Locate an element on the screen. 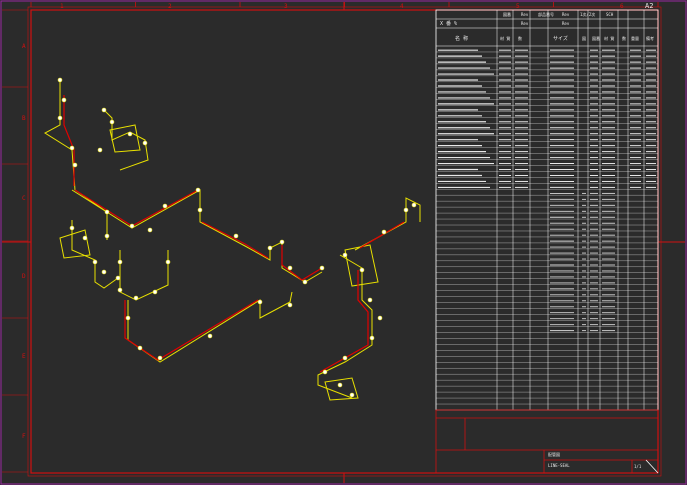  drawing-title: 配管図 is located at coordinates (554, 454).